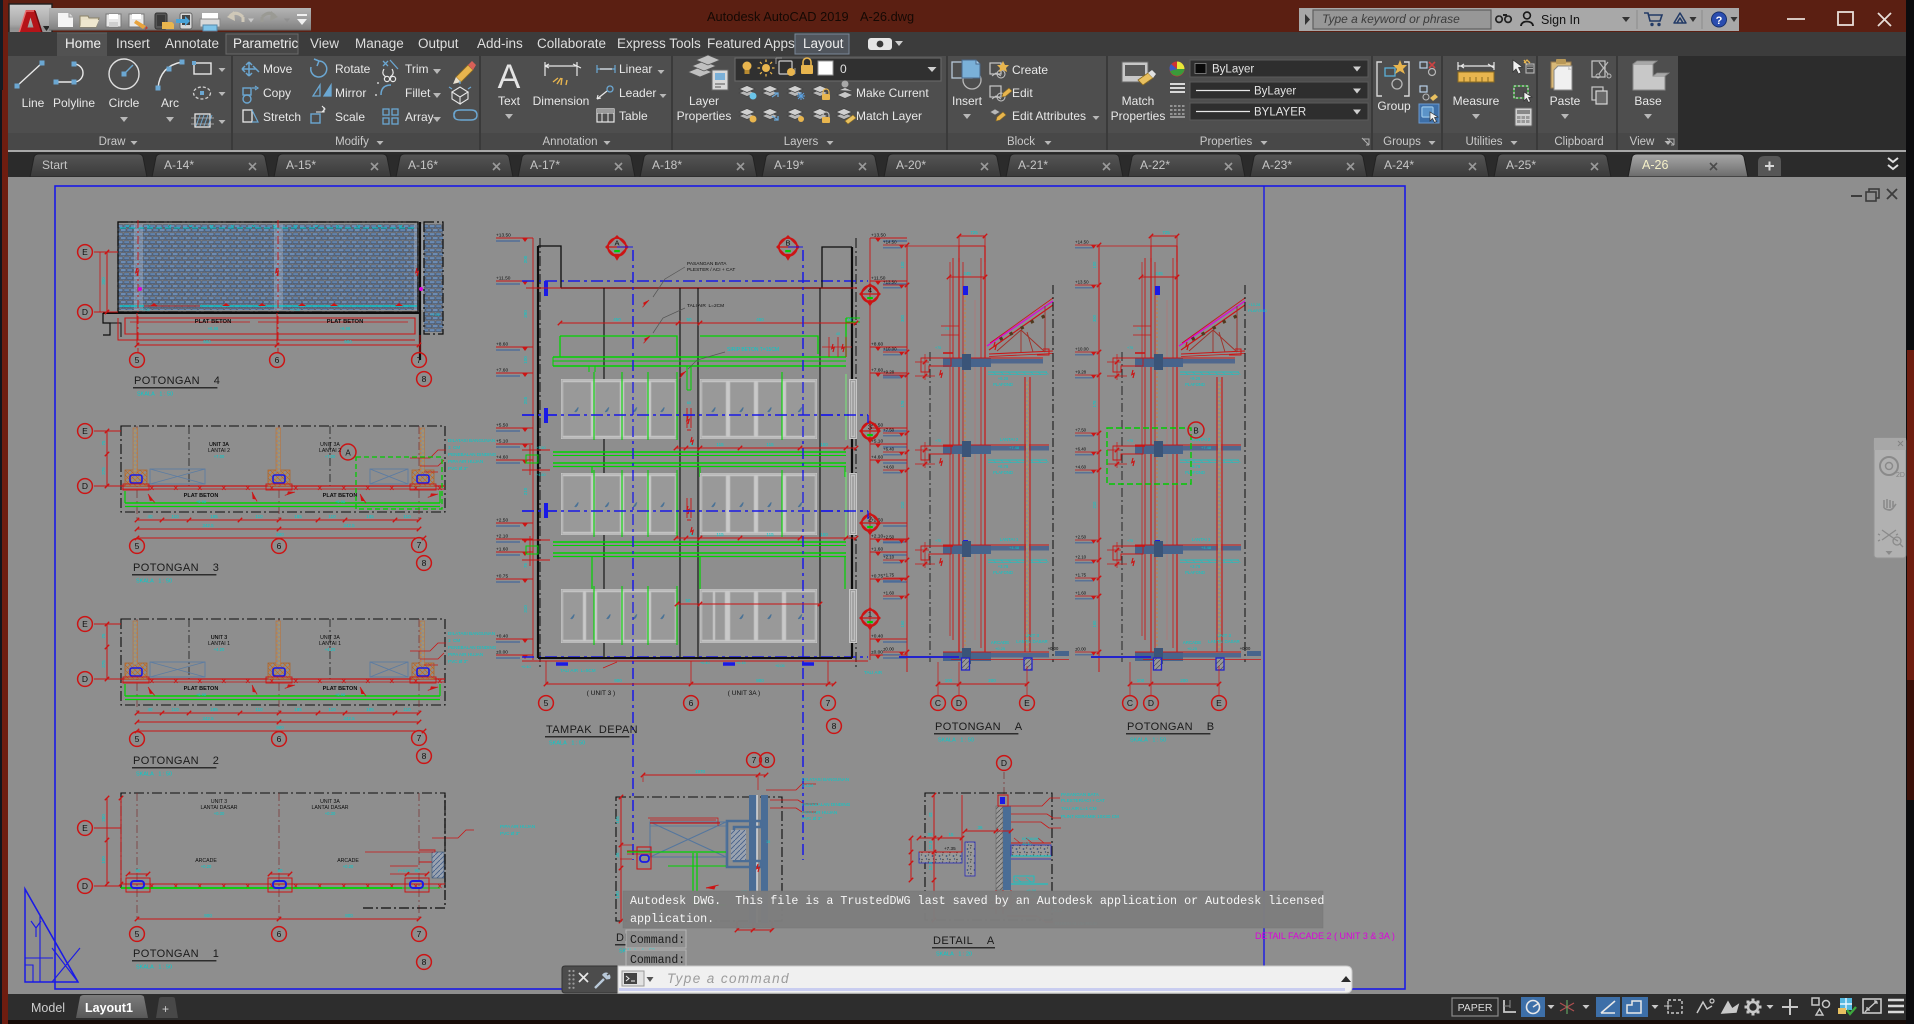 The image size is (1914, 1024). What do you see at coordinates (1027, 844) in the screenshot?
I see `svg-text: 40/40` at bounding box center [1027, 844].